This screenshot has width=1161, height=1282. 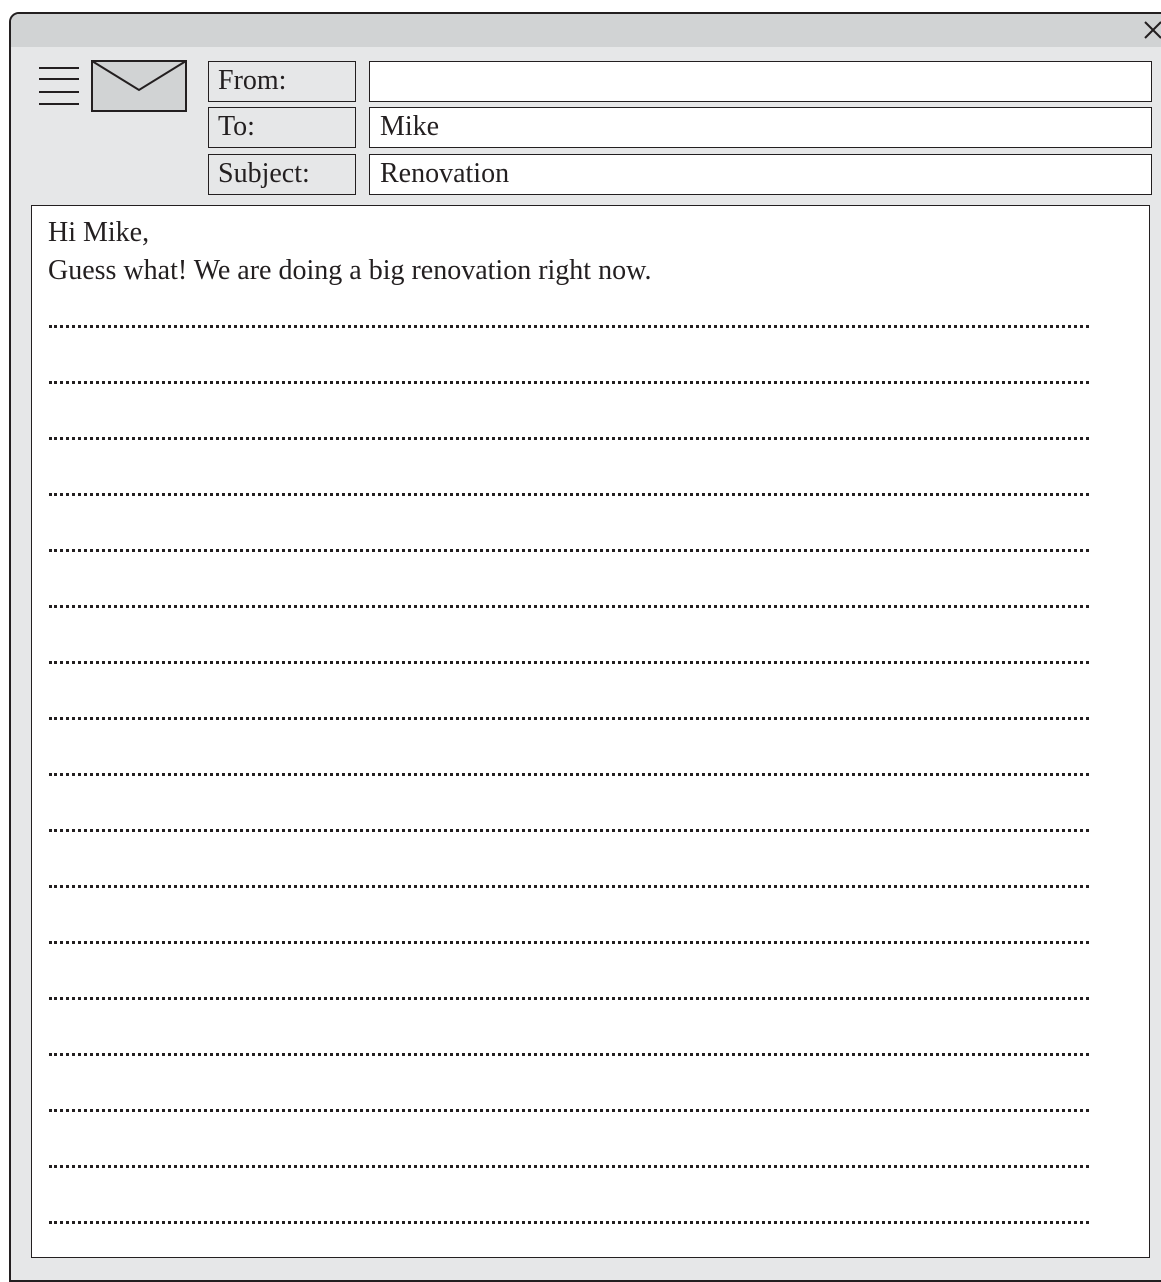 I want to click on from-field, so click(x=760, y=81).